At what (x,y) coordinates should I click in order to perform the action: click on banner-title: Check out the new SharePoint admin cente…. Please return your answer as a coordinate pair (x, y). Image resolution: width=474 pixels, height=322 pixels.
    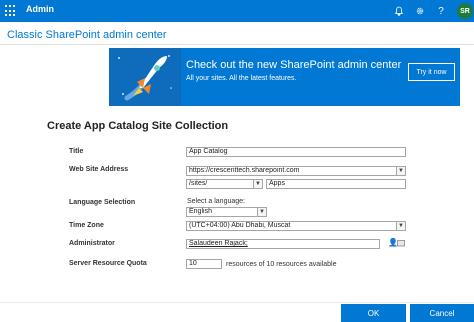
    Looking at the image, I should click on (294, 65).